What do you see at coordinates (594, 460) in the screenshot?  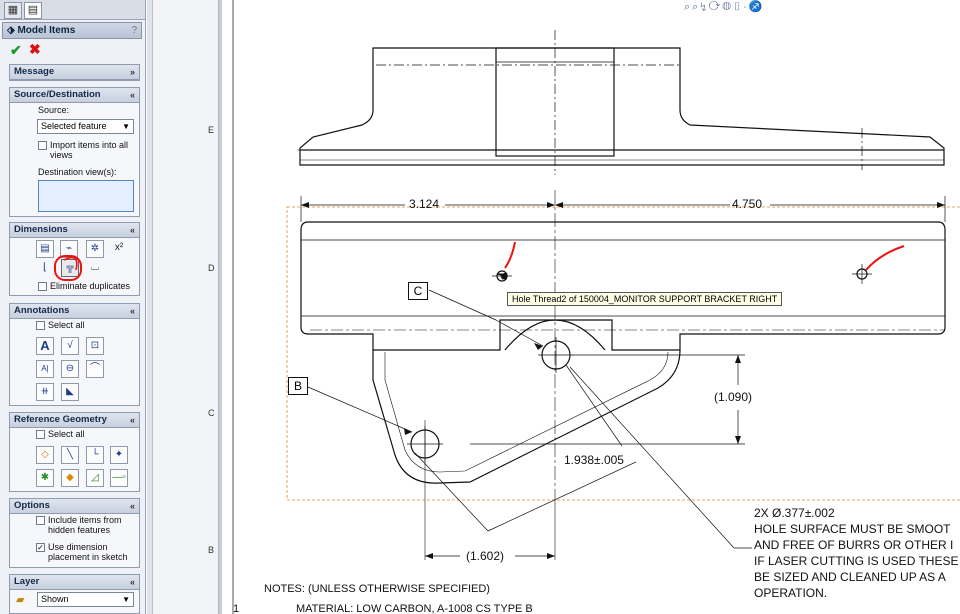 I see `dimension-text: 1.938±.005` at bounding box center [594, 460].